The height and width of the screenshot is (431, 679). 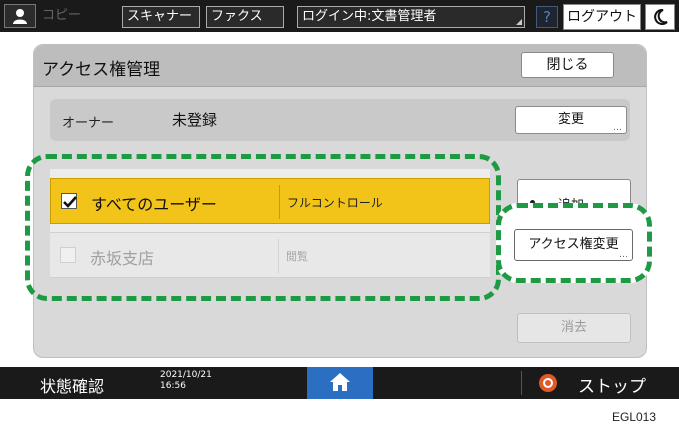 I want to click on date: 2021/10/21, so click(x=186, y=375).